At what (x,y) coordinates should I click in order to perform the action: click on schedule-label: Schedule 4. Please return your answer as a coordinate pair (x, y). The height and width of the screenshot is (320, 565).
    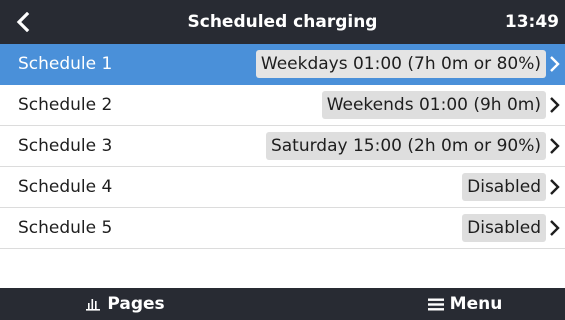
    Looking at the image, I should click on (65, 187).